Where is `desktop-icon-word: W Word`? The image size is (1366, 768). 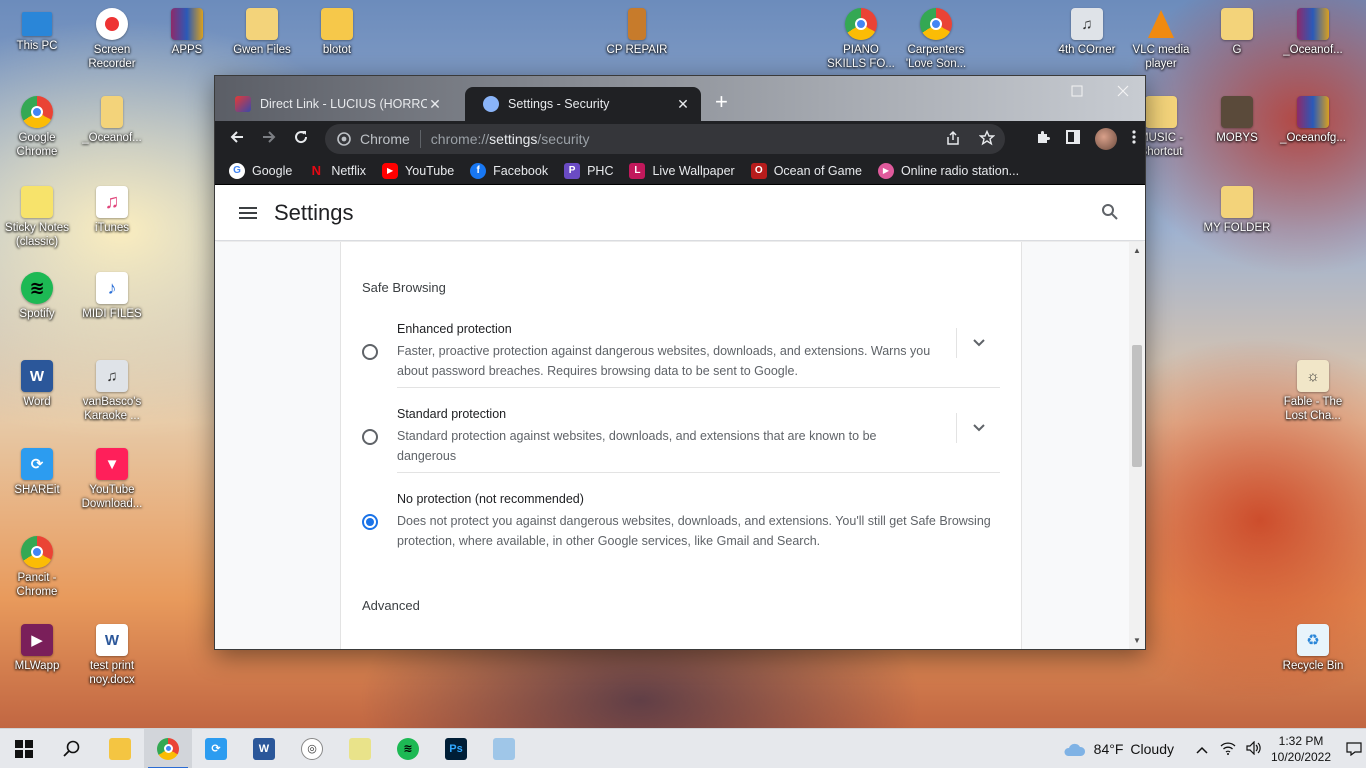 desktop-icon-word: W Word is located at coordinates (37, 384).